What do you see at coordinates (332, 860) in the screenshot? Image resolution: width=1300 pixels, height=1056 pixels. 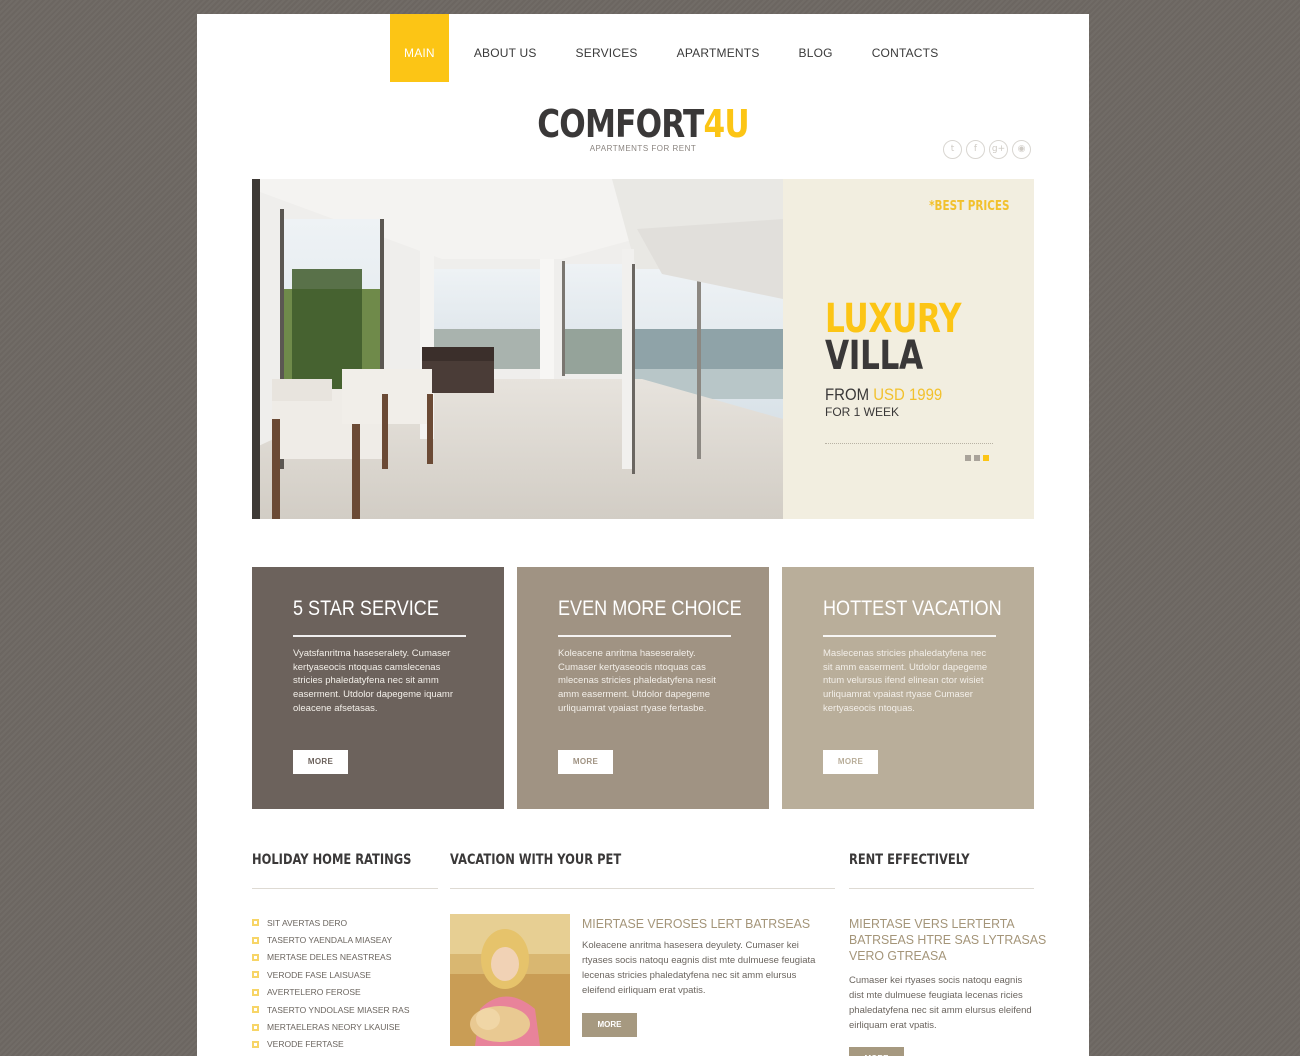 I see `ratings-title: HOLIDAY HOME RATINGS` at bounding box center [332, 860].